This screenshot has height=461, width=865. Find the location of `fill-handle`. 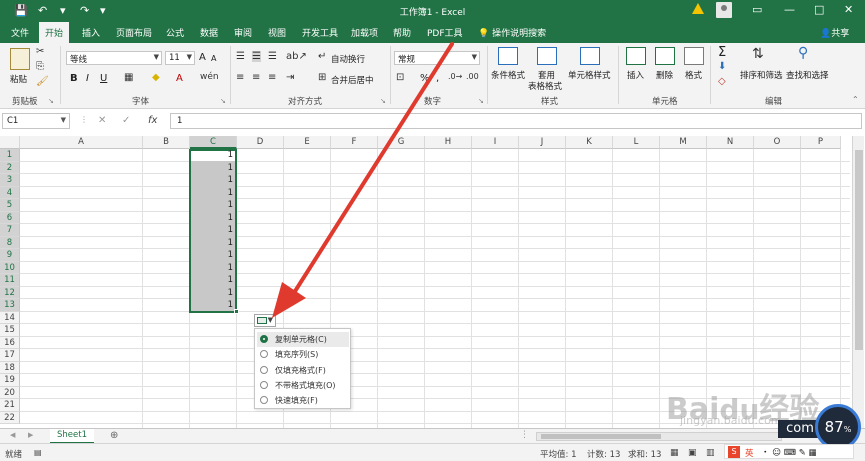

fill-handle is located at coordinates (236, 311).